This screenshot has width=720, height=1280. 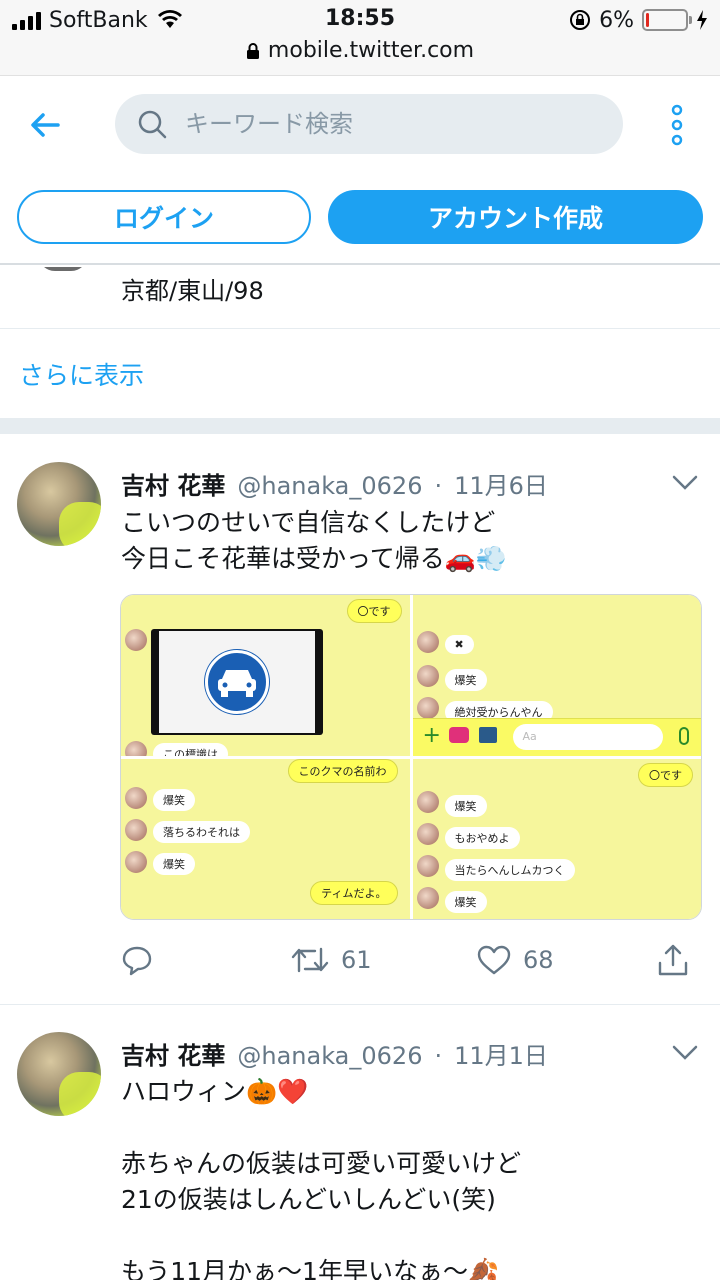 I want to click on battery-percent: 6%, so click(x=616, y=20).